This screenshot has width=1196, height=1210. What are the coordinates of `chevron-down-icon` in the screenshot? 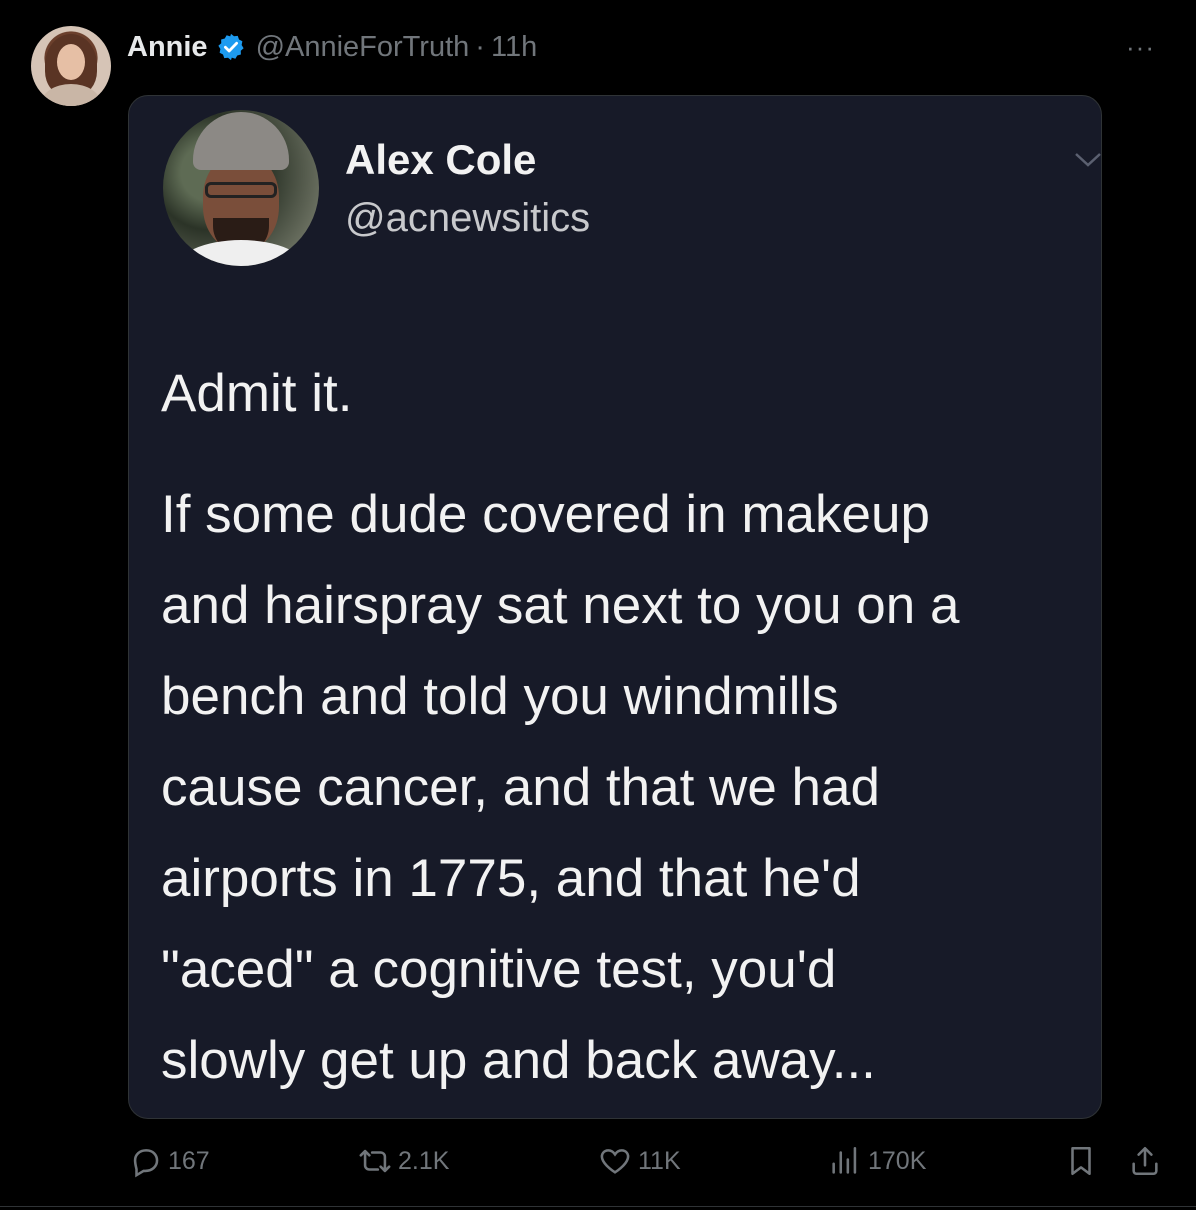 It's located at (1088, 160).